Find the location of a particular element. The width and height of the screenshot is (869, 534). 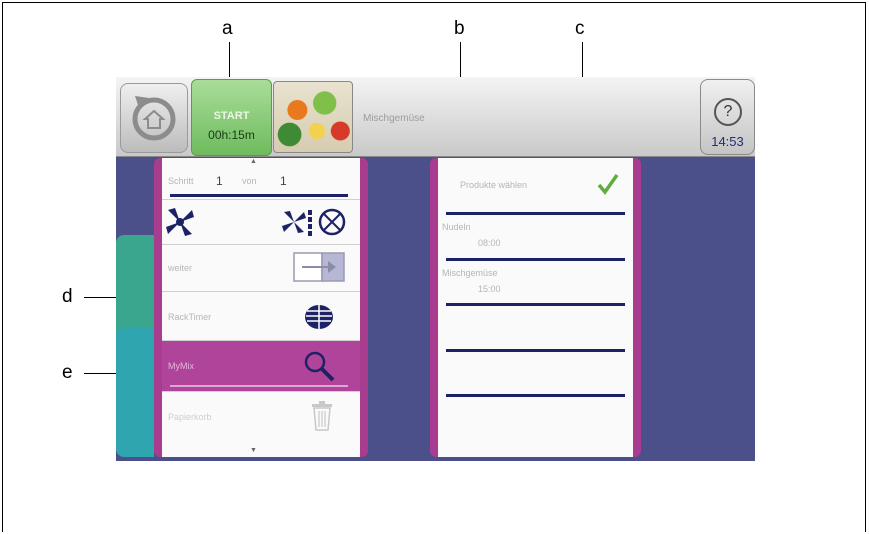

step-total: 1 is located at coordinates (283, 181).